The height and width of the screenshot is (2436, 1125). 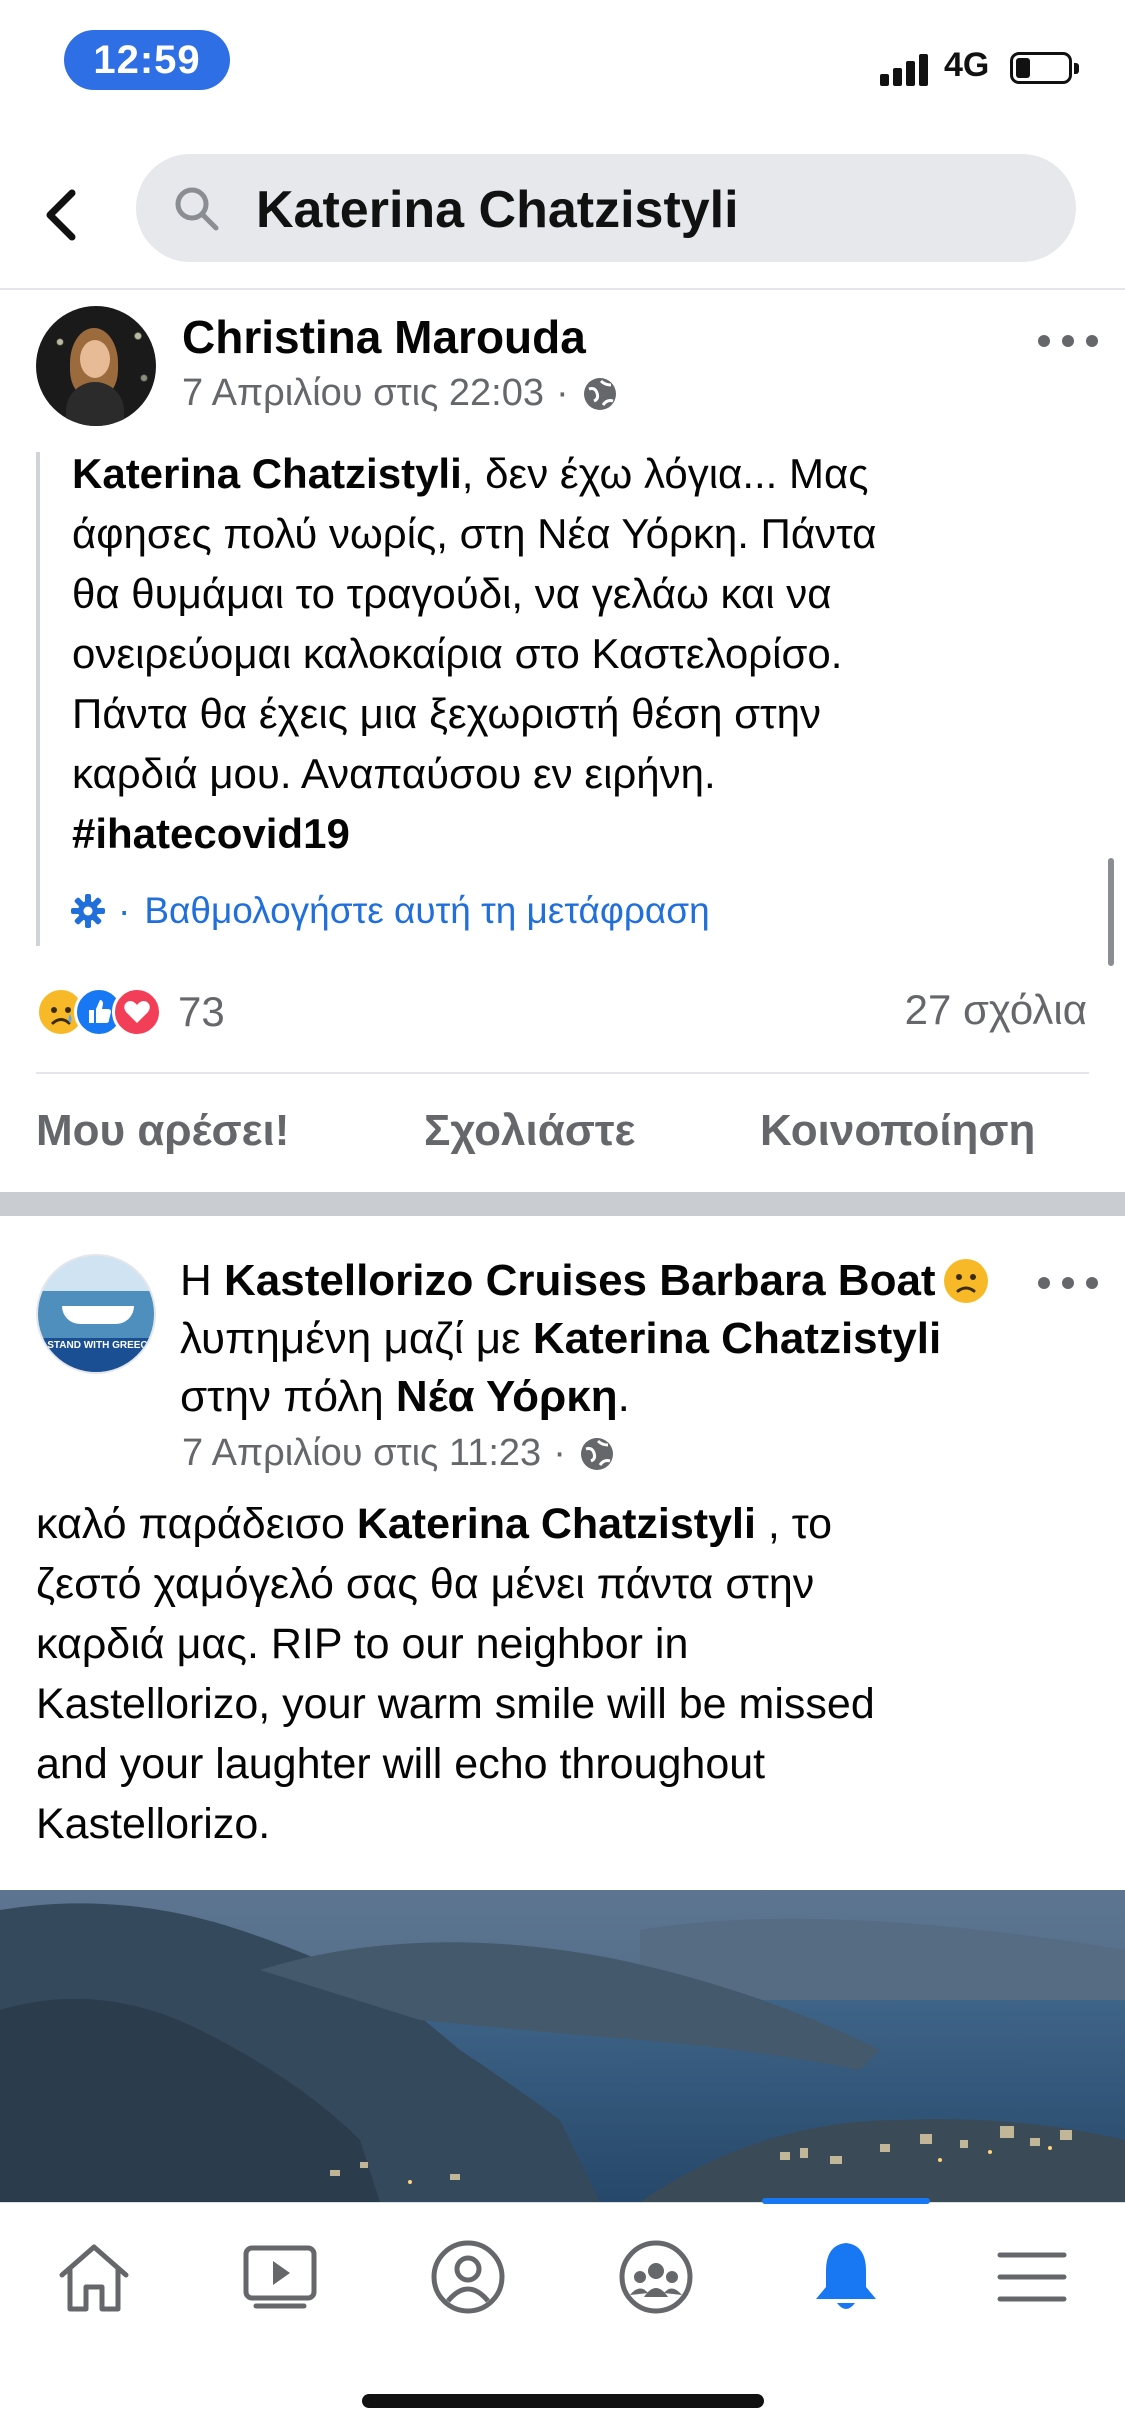 What do you see at coordinates (906, 69) in the screenshot?
I see `cellular-signal-icon` at bounding box center [906, 69].